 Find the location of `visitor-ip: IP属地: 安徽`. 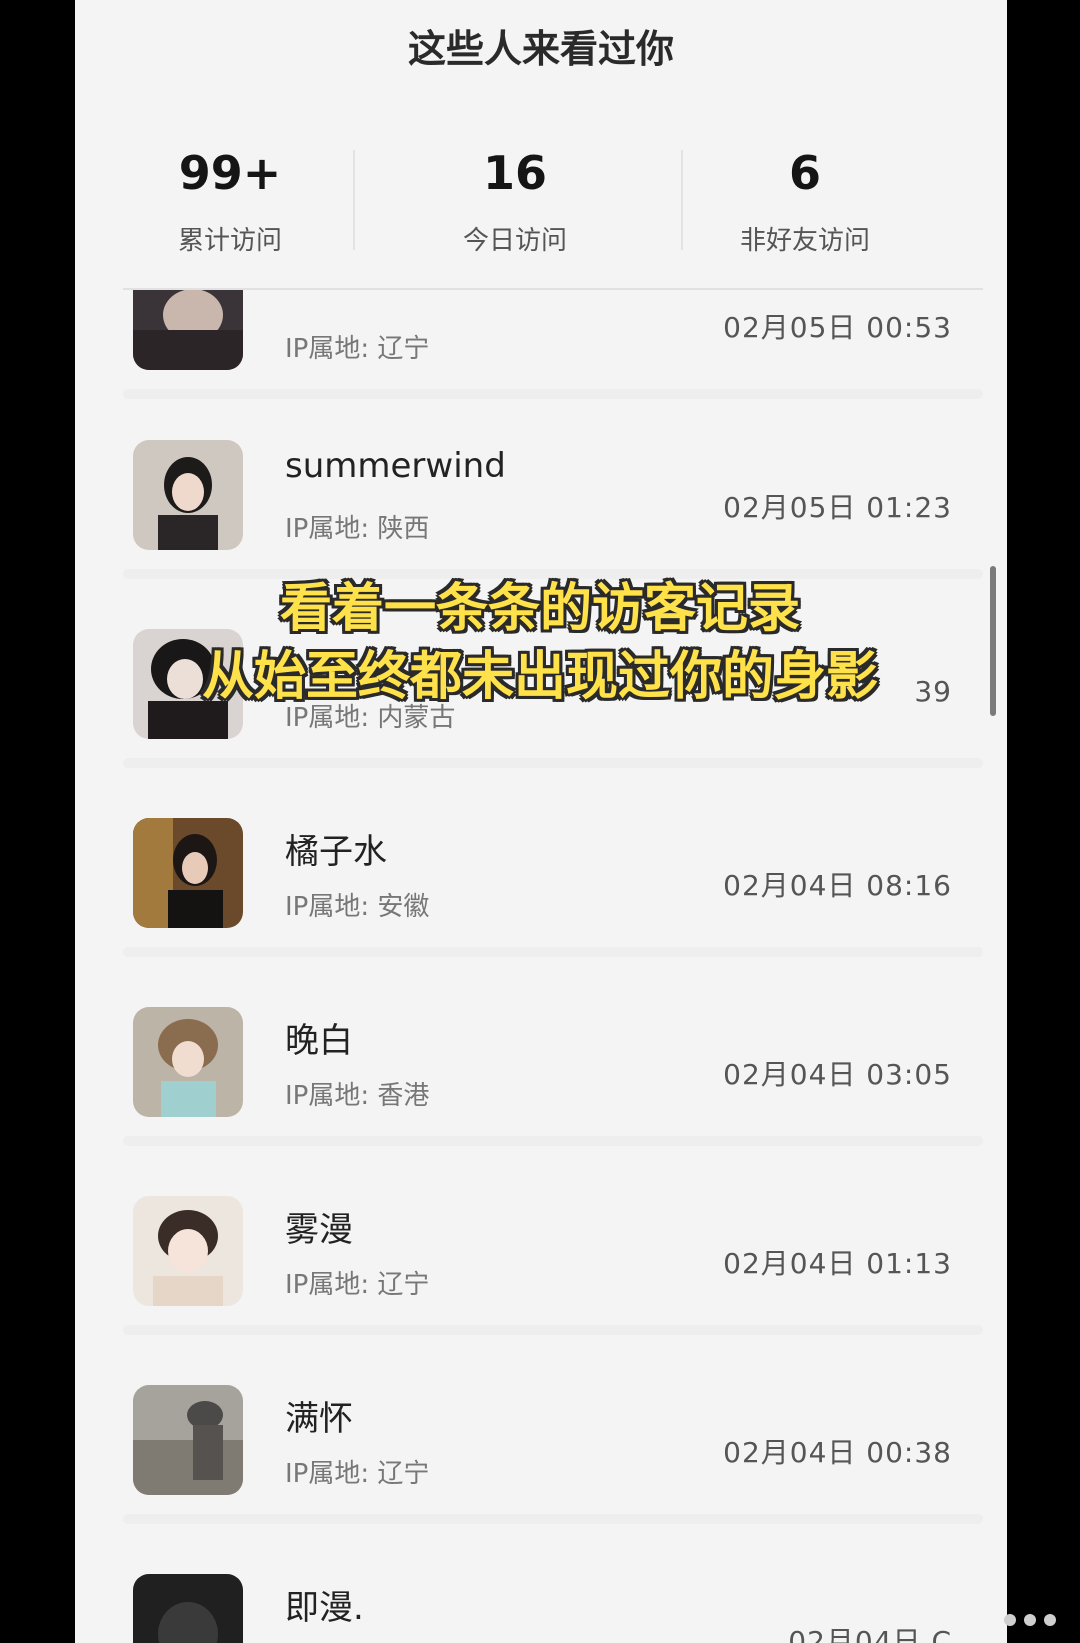

visitor-ip: IP属地: 安徽 is located at coordinates (357, 907).